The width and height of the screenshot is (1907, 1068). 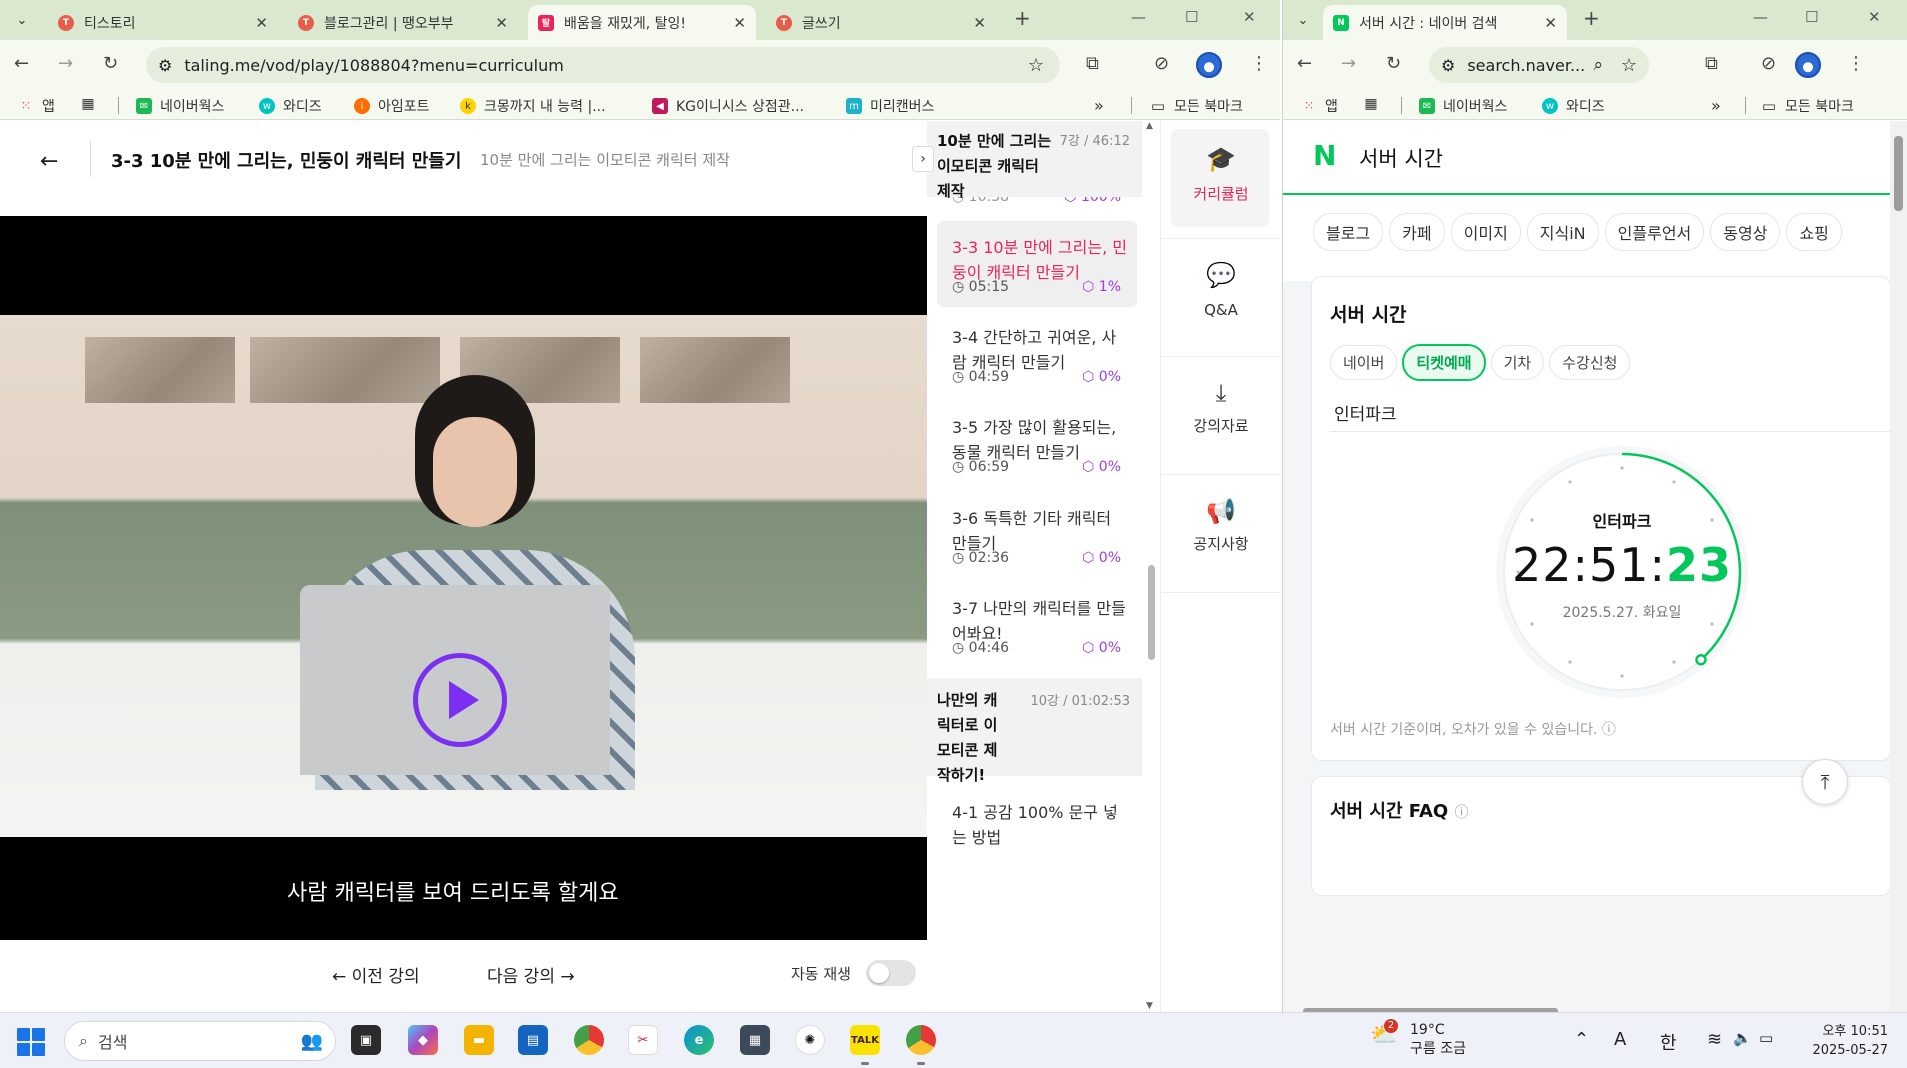 I want to click on chip-blog: 블로그, so click(x=1348, y=232).